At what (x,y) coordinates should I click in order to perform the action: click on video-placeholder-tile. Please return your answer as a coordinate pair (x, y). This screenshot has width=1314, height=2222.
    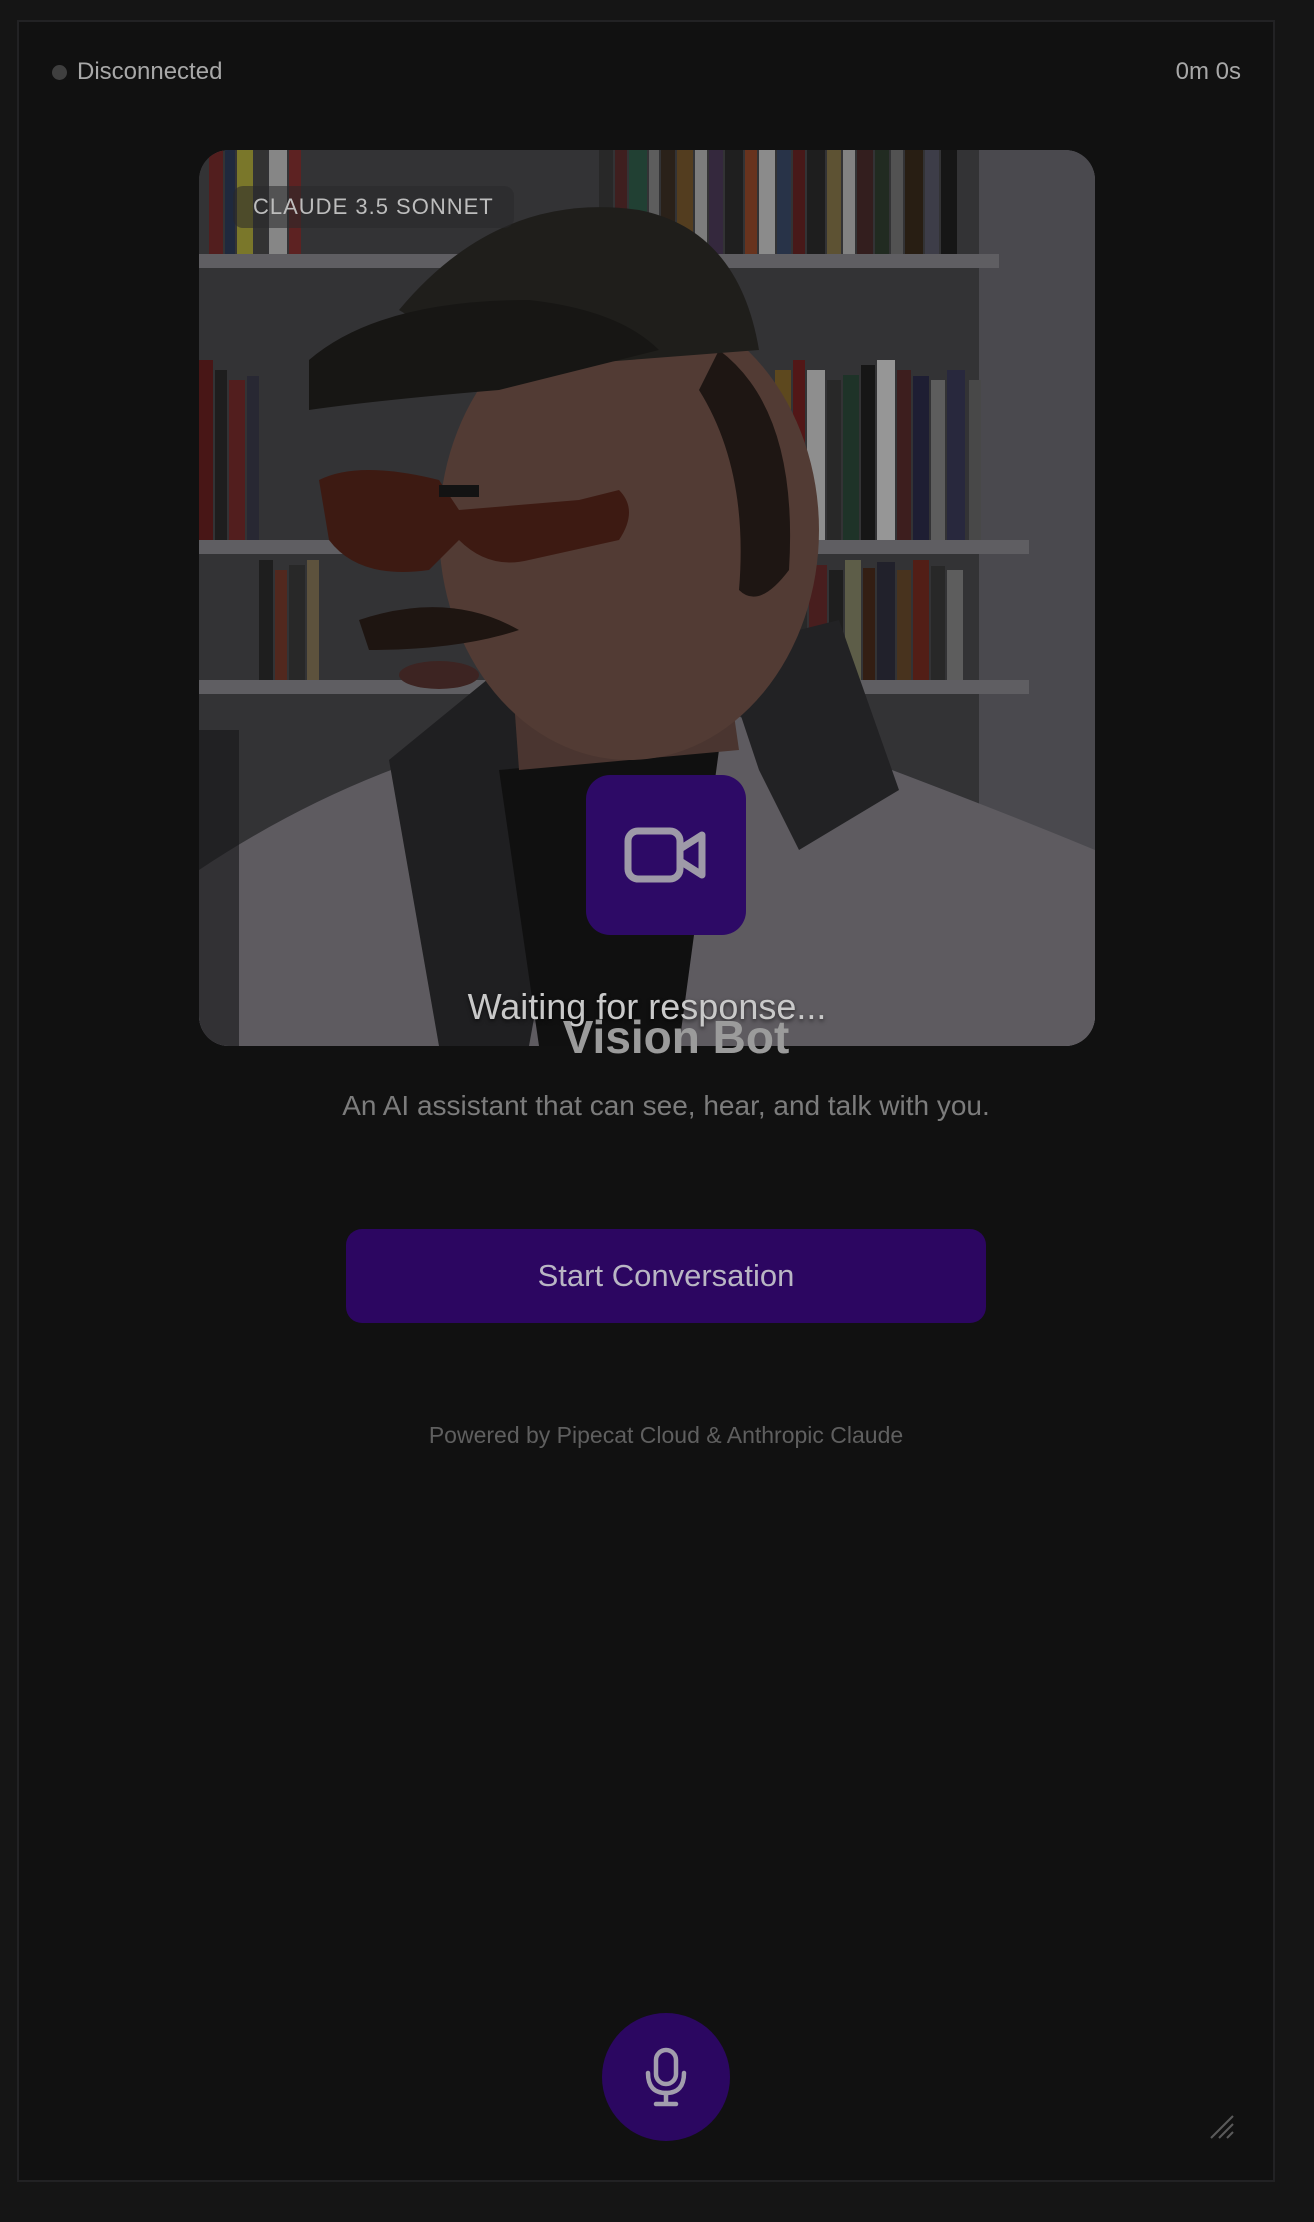
    Looking at the image, I should click on (666, 855).